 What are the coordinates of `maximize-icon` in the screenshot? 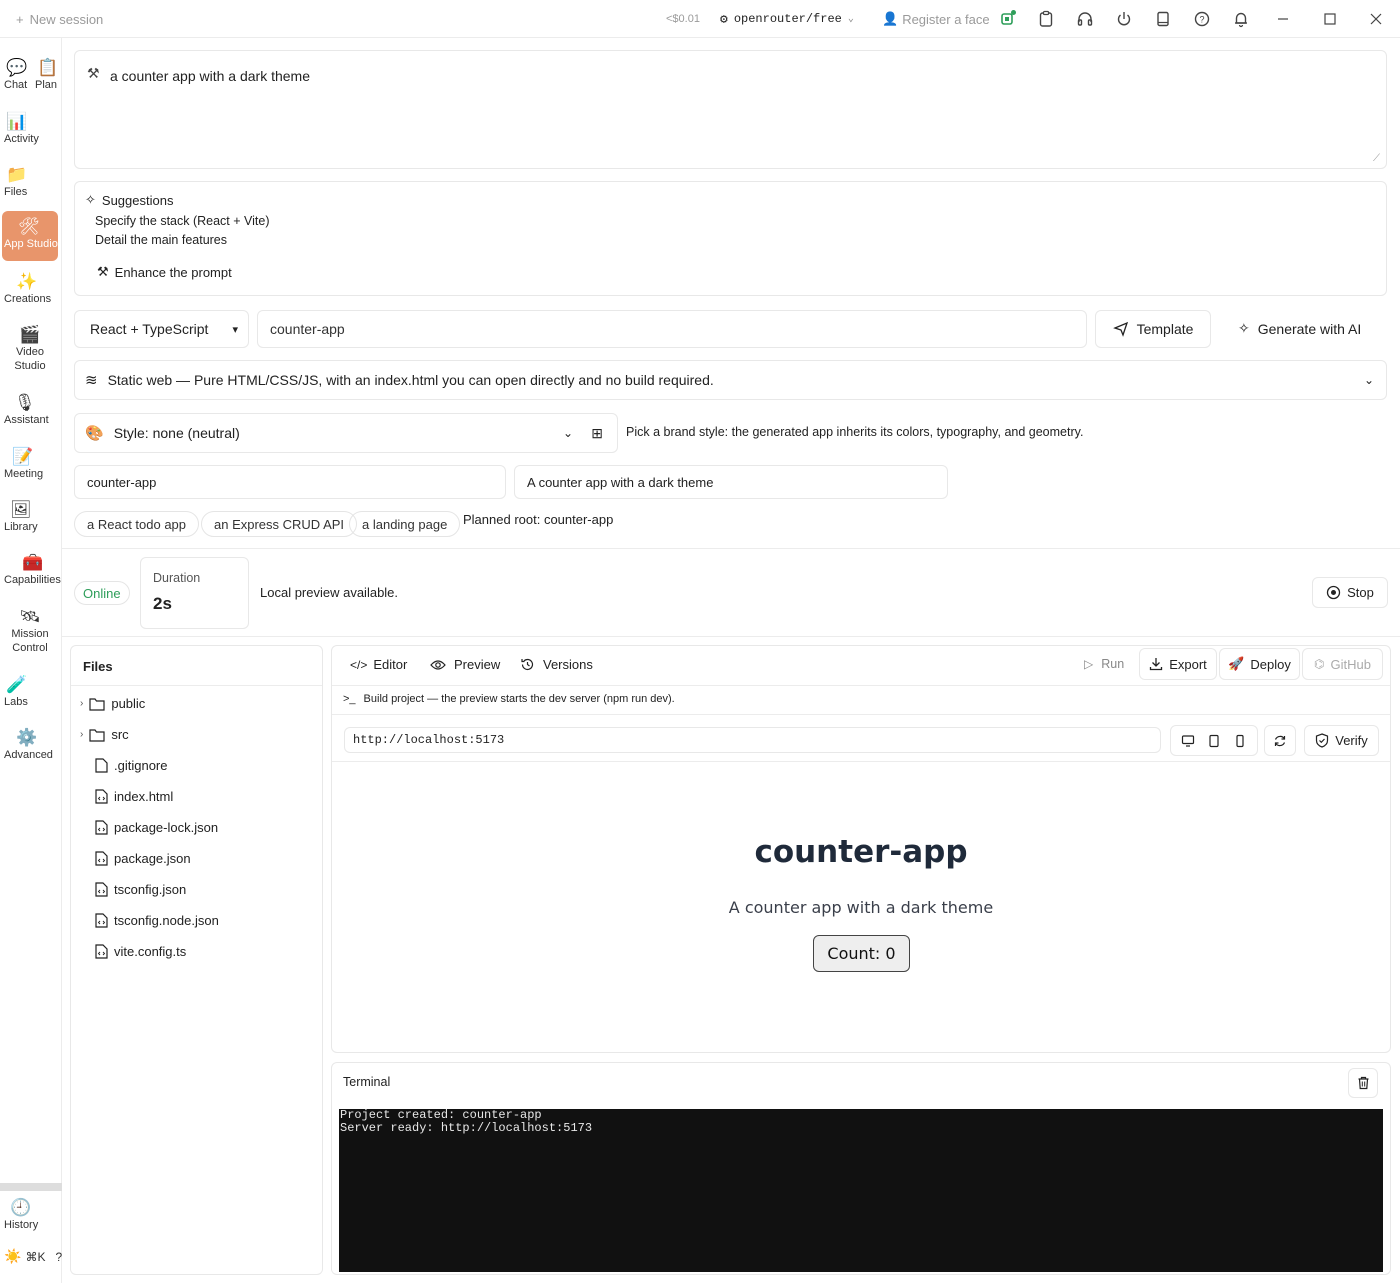 It's located at (1330, 19).